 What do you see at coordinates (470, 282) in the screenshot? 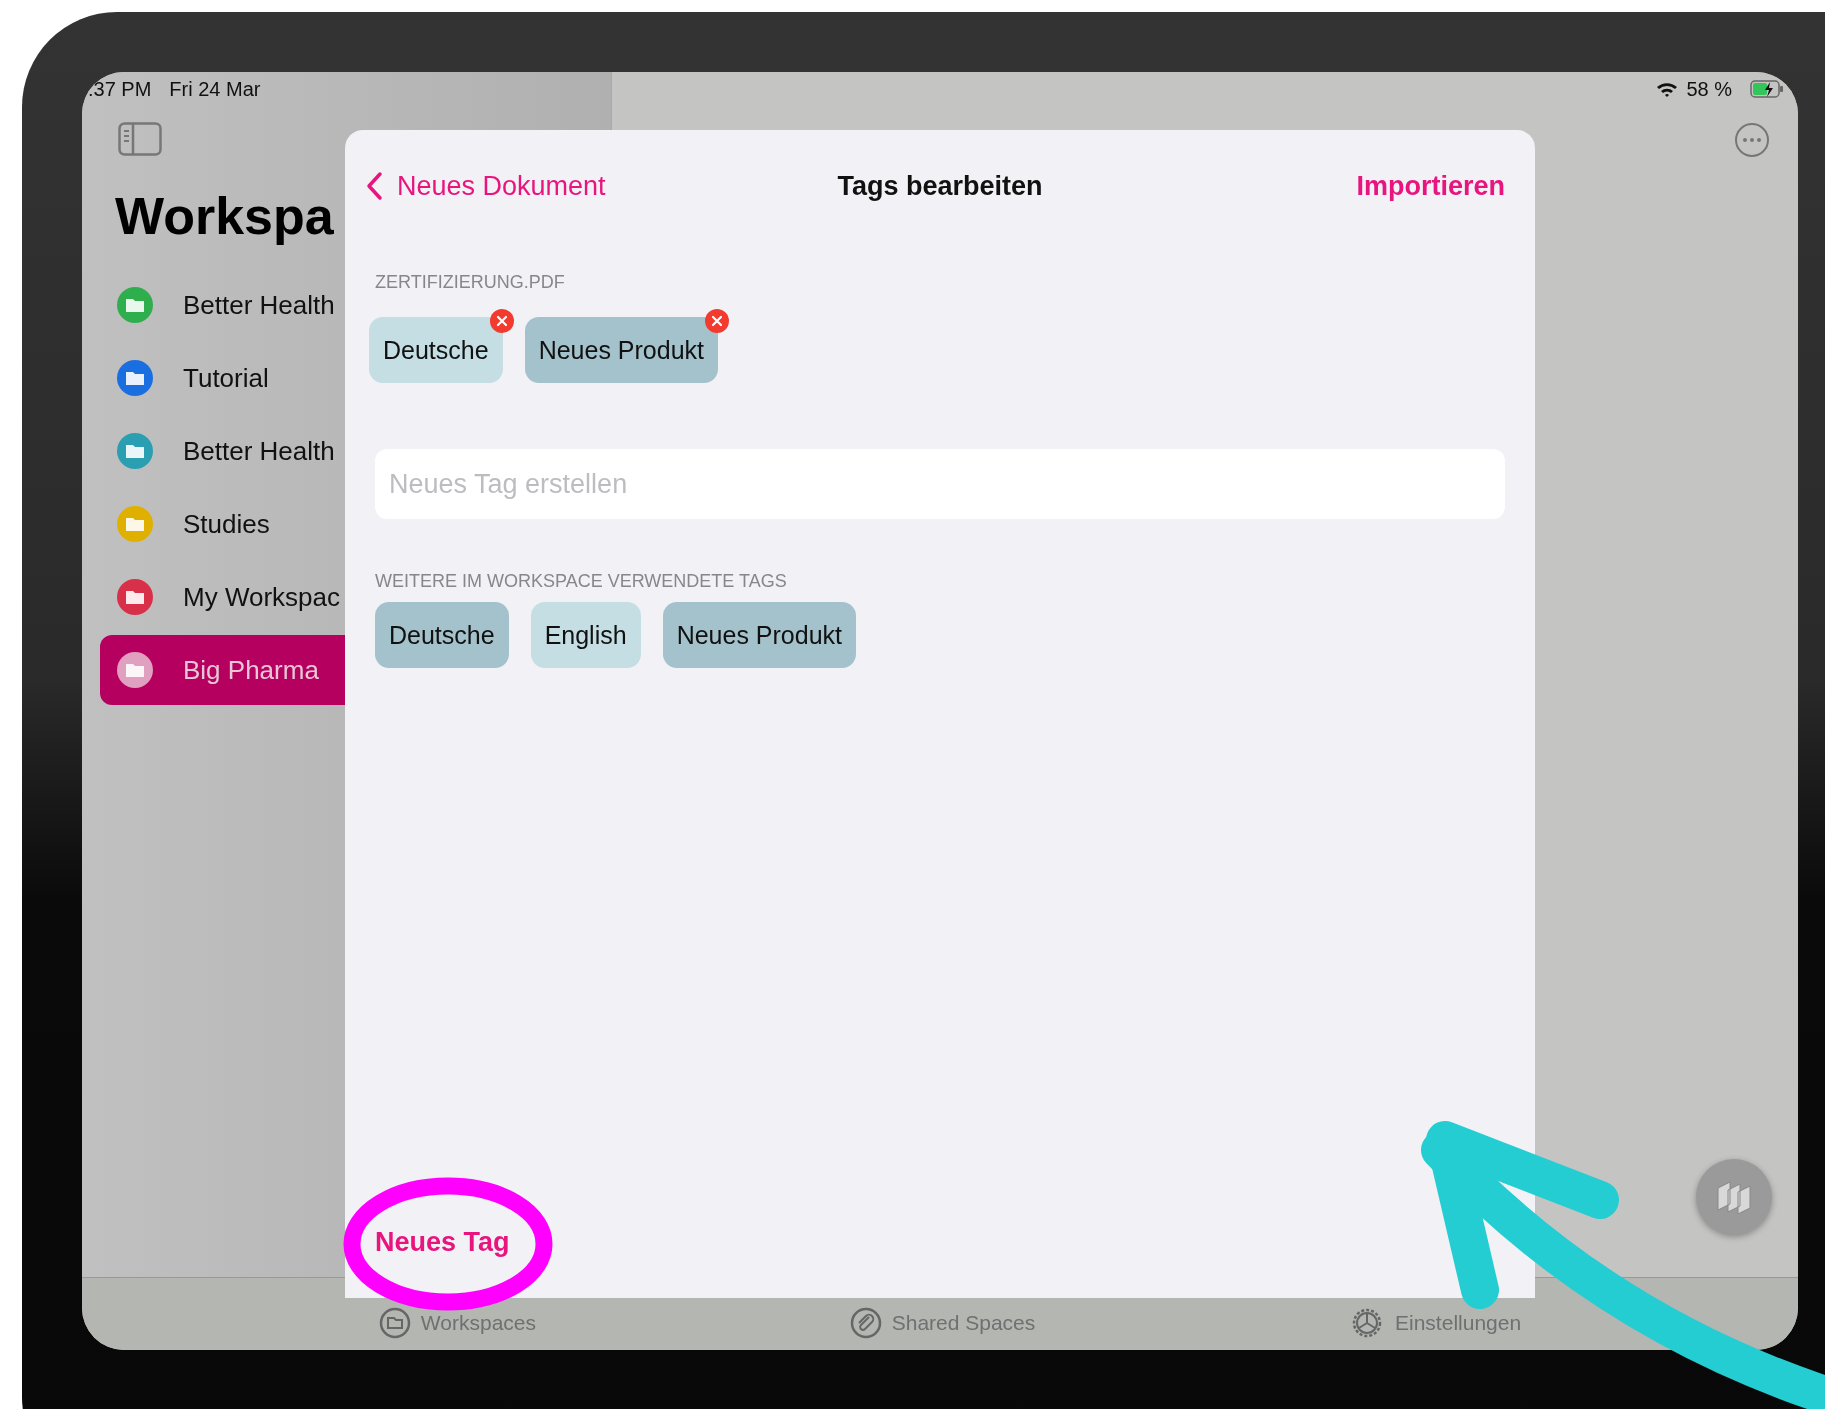
I see `section-label: ZERTIFIZIERUNG.PDF` at bounding box center [470, 282].